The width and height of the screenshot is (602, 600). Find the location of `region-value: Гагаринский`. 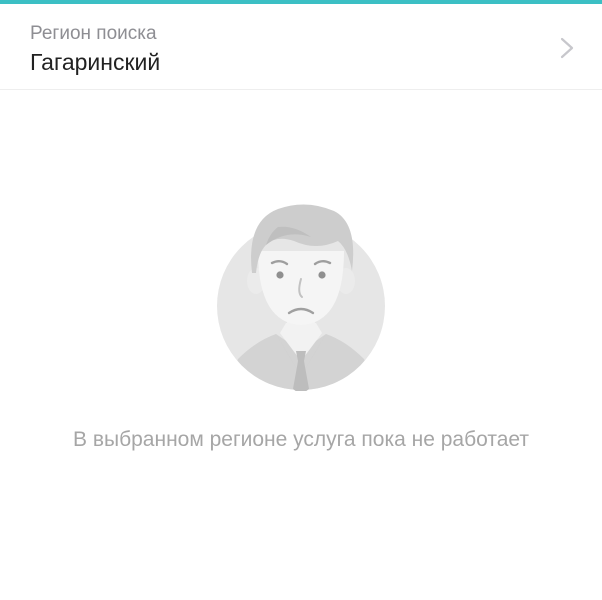

region-value: Гагаринский is located at coordinates (95, 62).